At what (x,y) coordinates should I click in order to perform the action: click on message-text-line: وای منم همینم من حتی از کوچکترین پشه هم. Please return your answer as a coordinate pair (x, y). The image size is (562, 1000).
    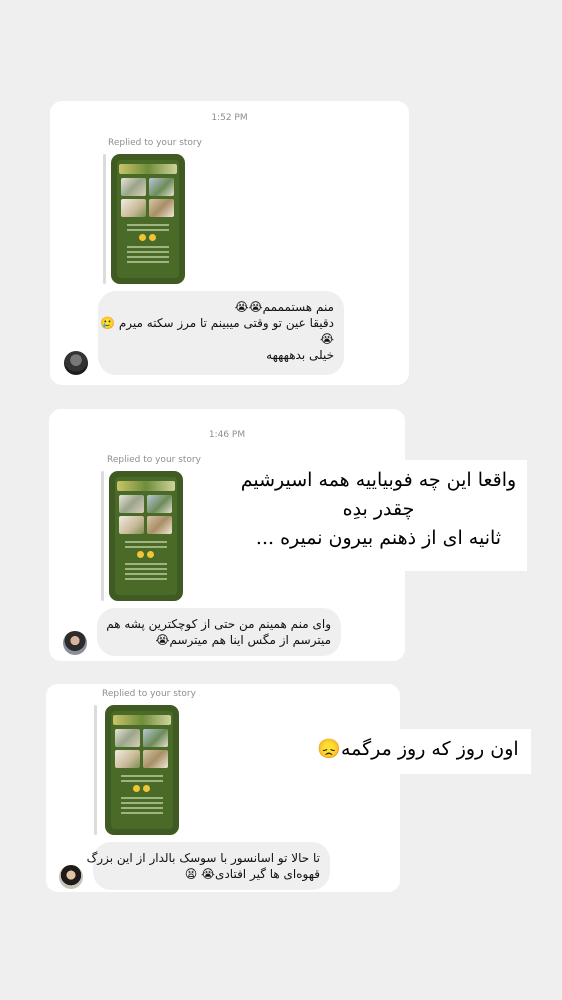
    Looking at the image, I should click on (218, 624).